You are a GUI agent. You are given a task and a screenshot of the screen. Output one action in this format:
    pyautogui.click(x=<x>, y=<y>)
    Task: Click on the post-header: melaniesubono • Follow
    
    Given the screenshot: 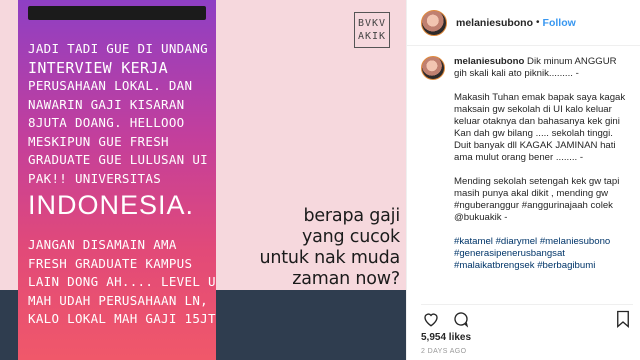 What is the action you would take?
    pyautogui.click(x=523, y=23)
    